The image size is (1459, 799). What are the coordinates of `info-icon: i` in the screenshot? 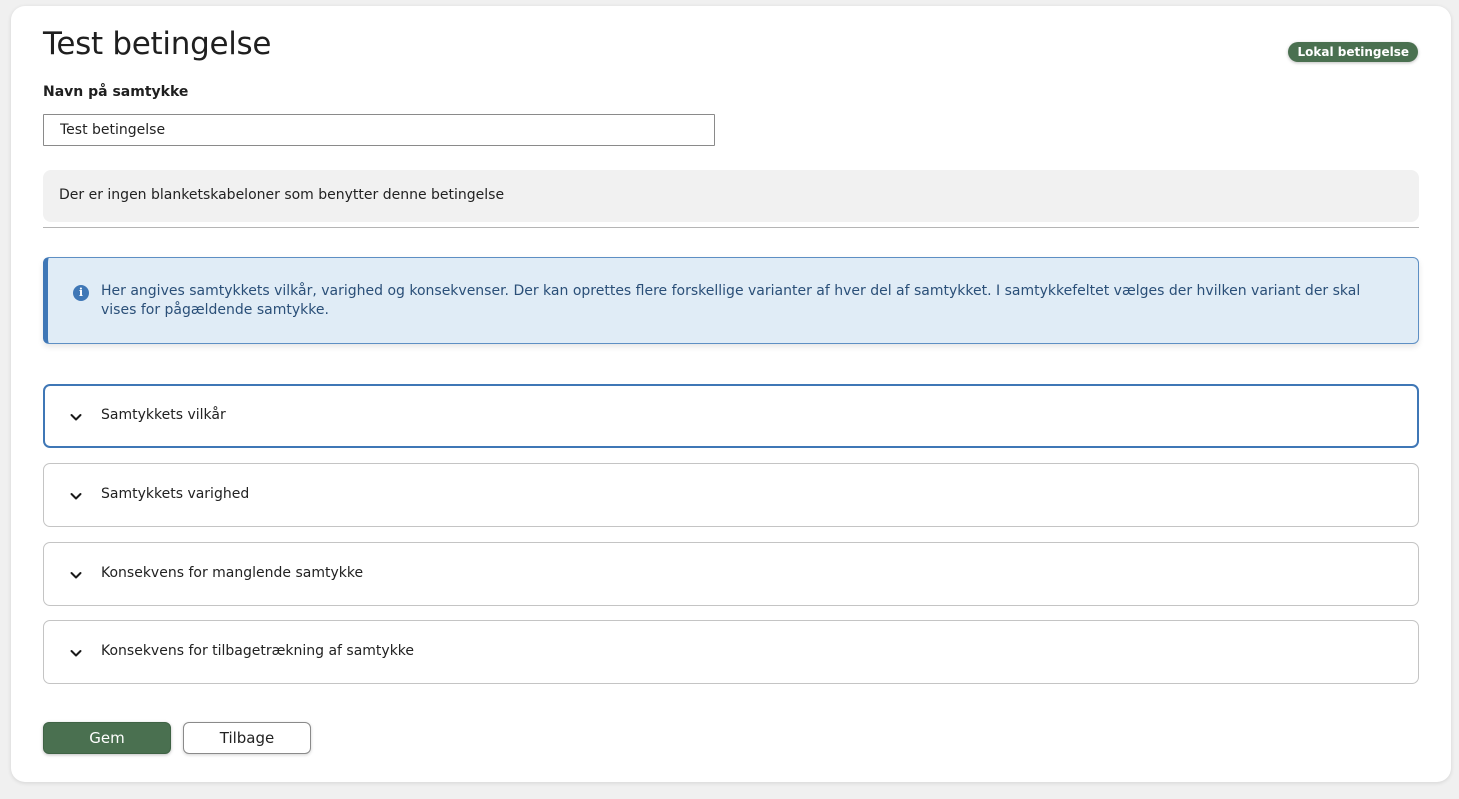 It's located at (81, 293).